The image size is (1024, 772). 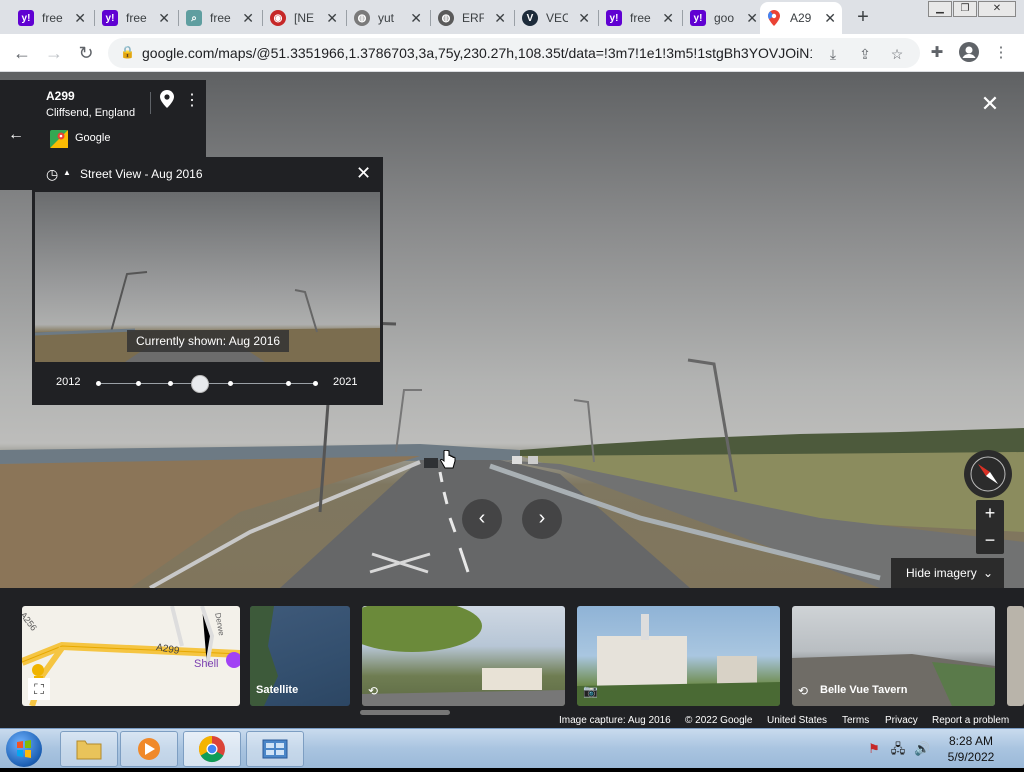 What do you see at coordinates (969, 53) in the screenshot?
I see `profile-avatar-icon` at bounding box center [969, 53].